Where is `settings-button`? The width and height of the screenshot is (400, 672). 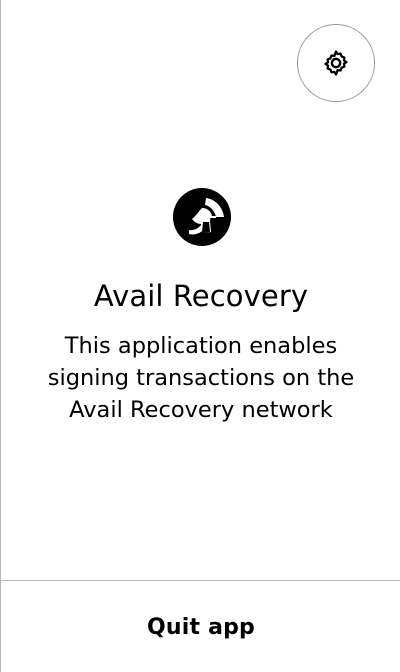
settings-button is located at coordinates (336, 63).